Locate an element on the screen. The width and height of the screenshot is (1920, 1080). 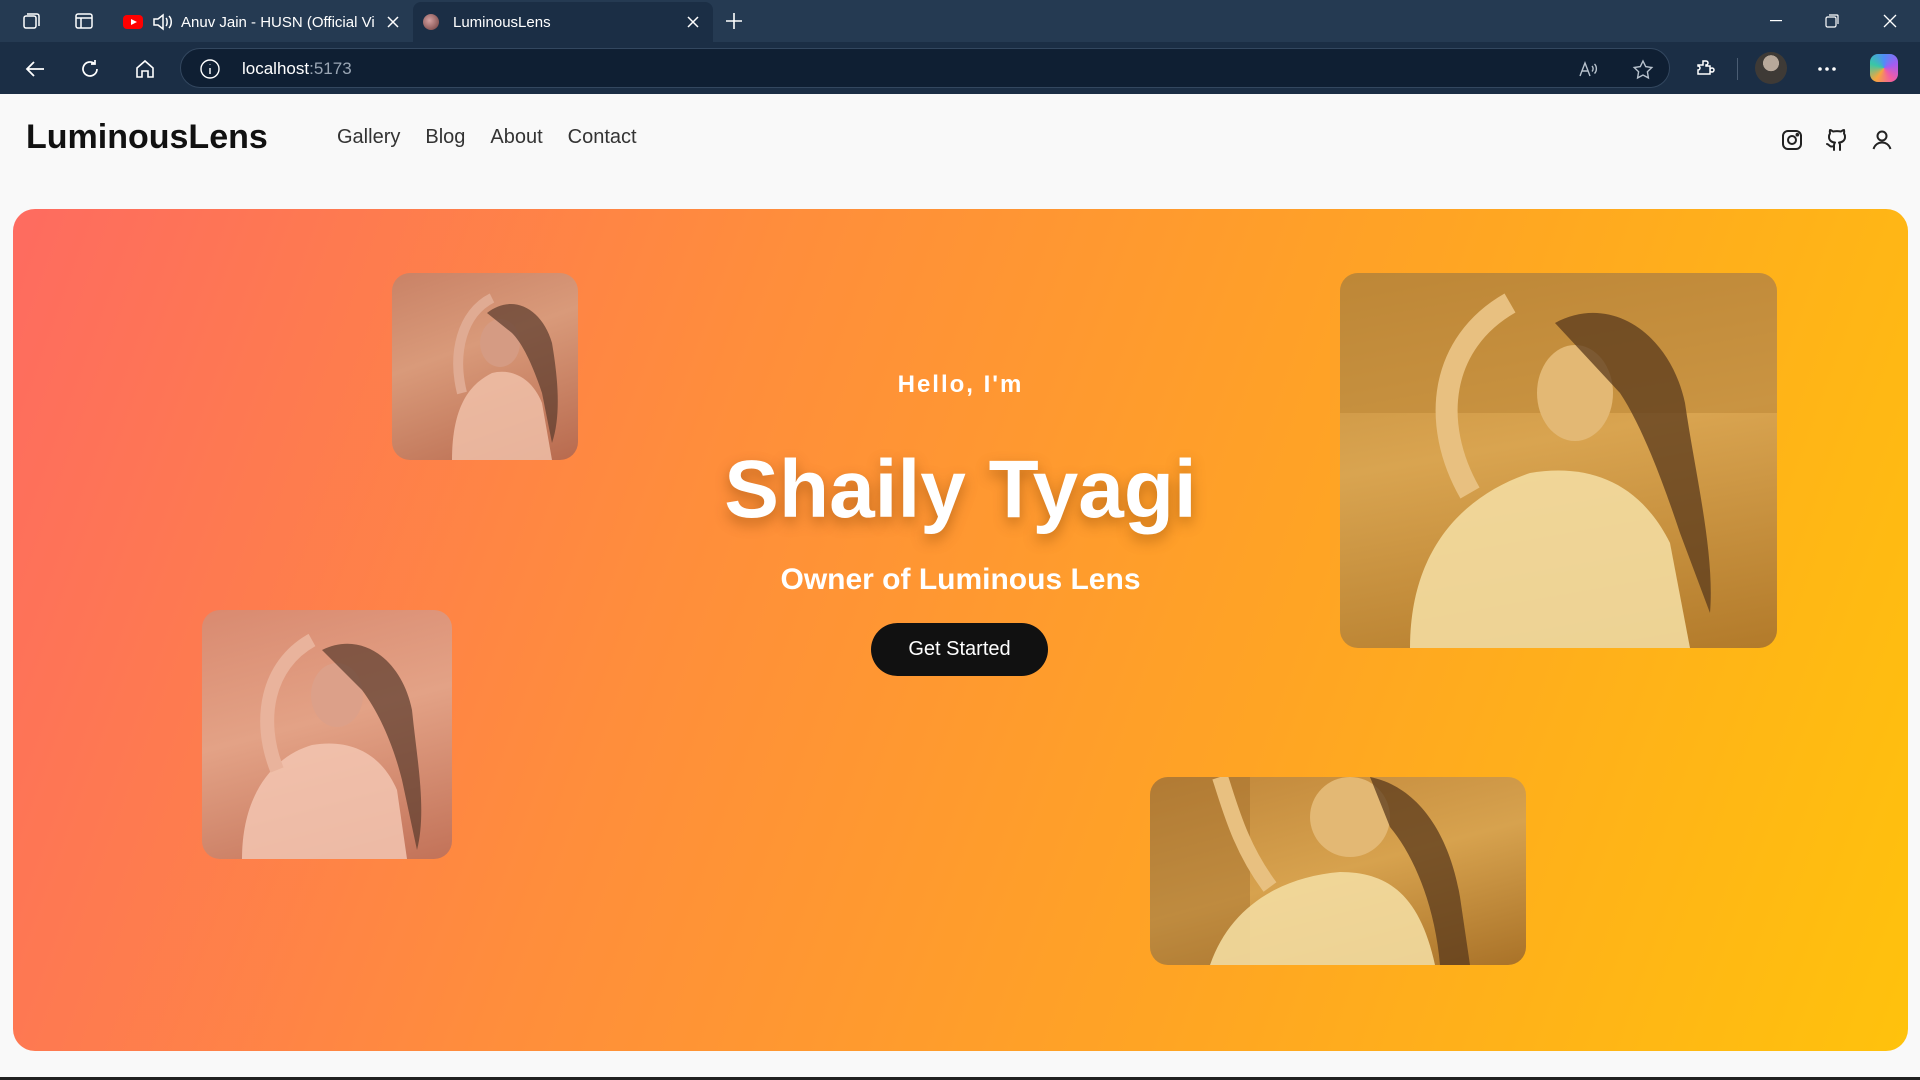
nav-link-about: About is located at coordinates (516, 137).